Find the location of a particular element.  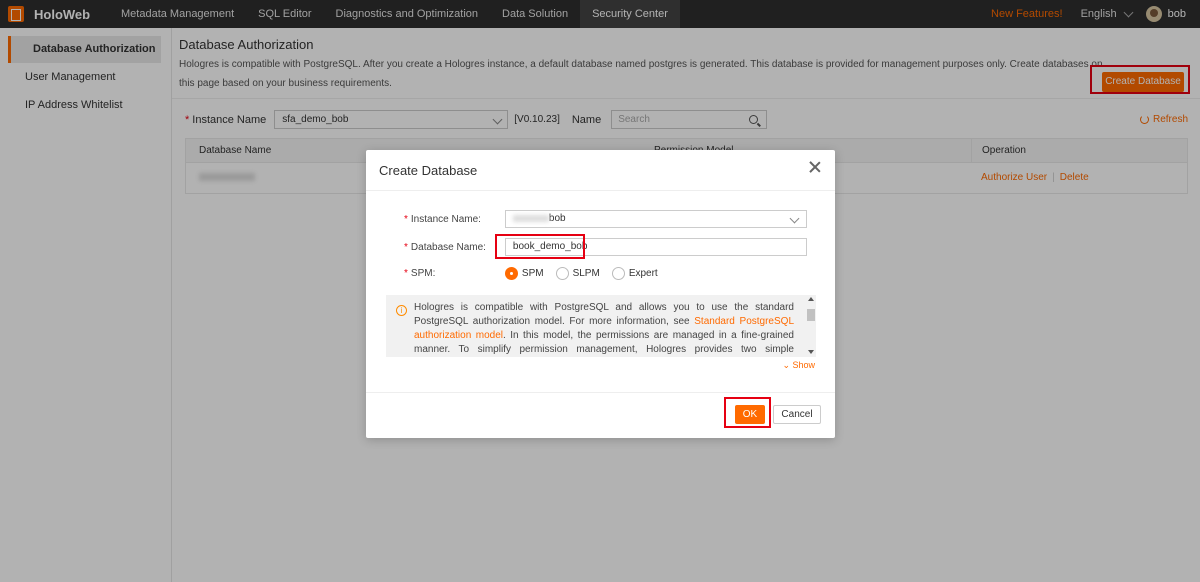

close-icon is located at coordinates (815, 167).